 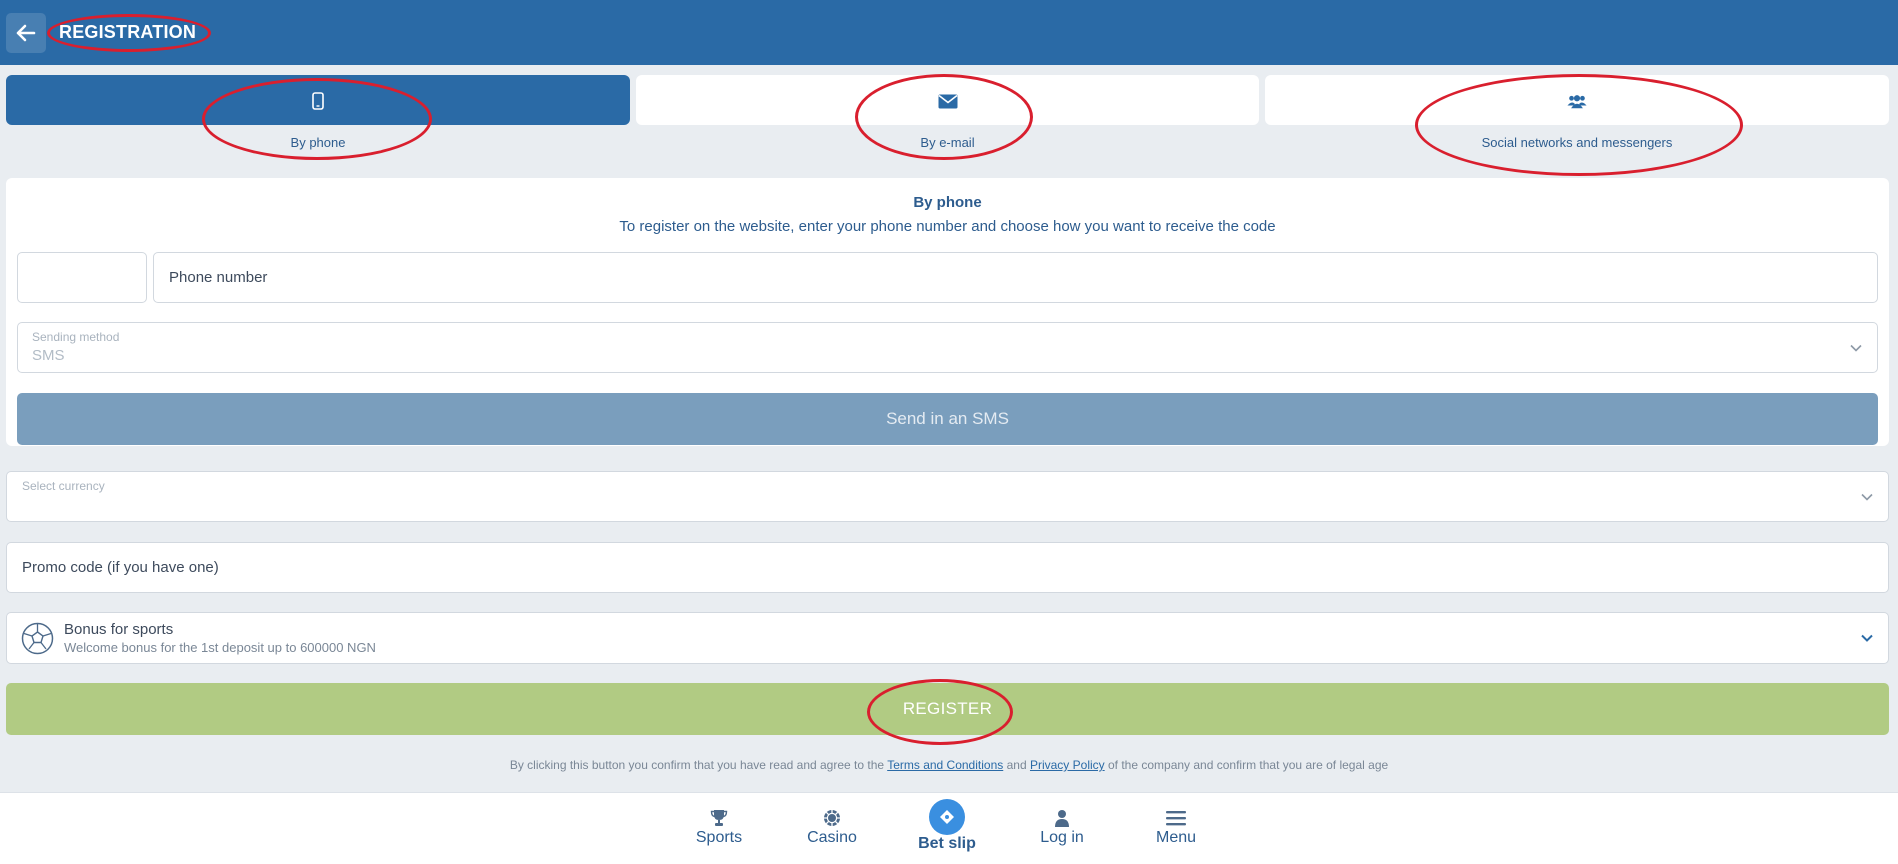 I want to click on annotation-ring-by-email, so click(x=944, y=117).